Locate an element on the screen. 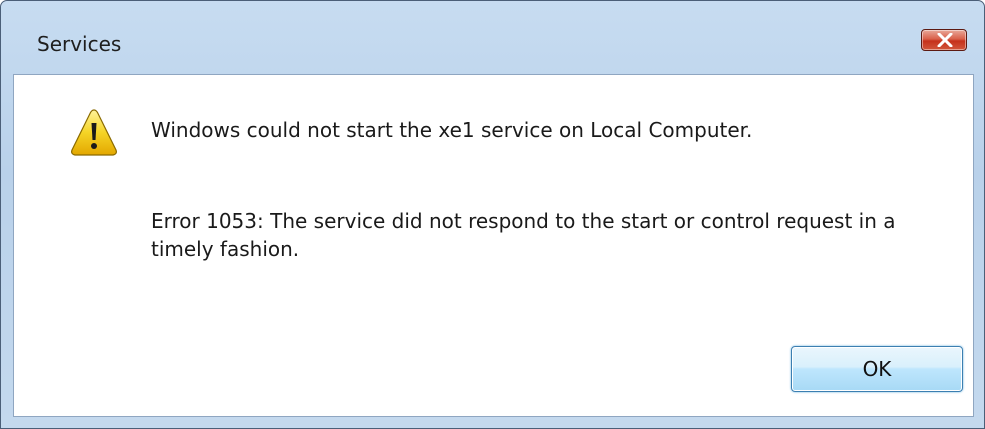 The image size is (985, 429). close-icon is located at coordinates (945, 40).